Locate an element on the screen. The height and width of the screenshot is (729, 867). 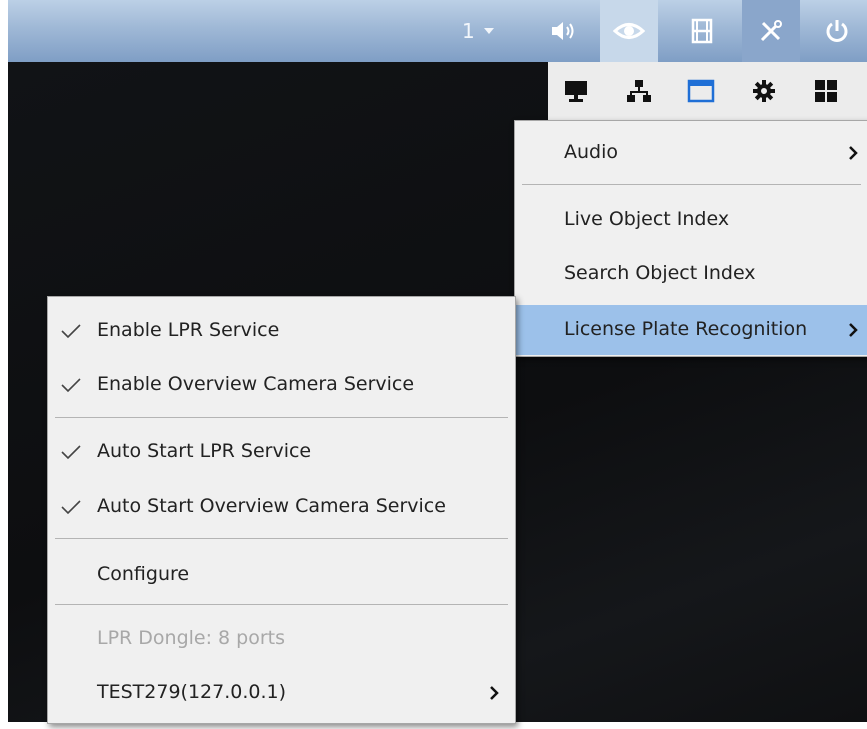
network-icon is located at coordinates (639, 91).